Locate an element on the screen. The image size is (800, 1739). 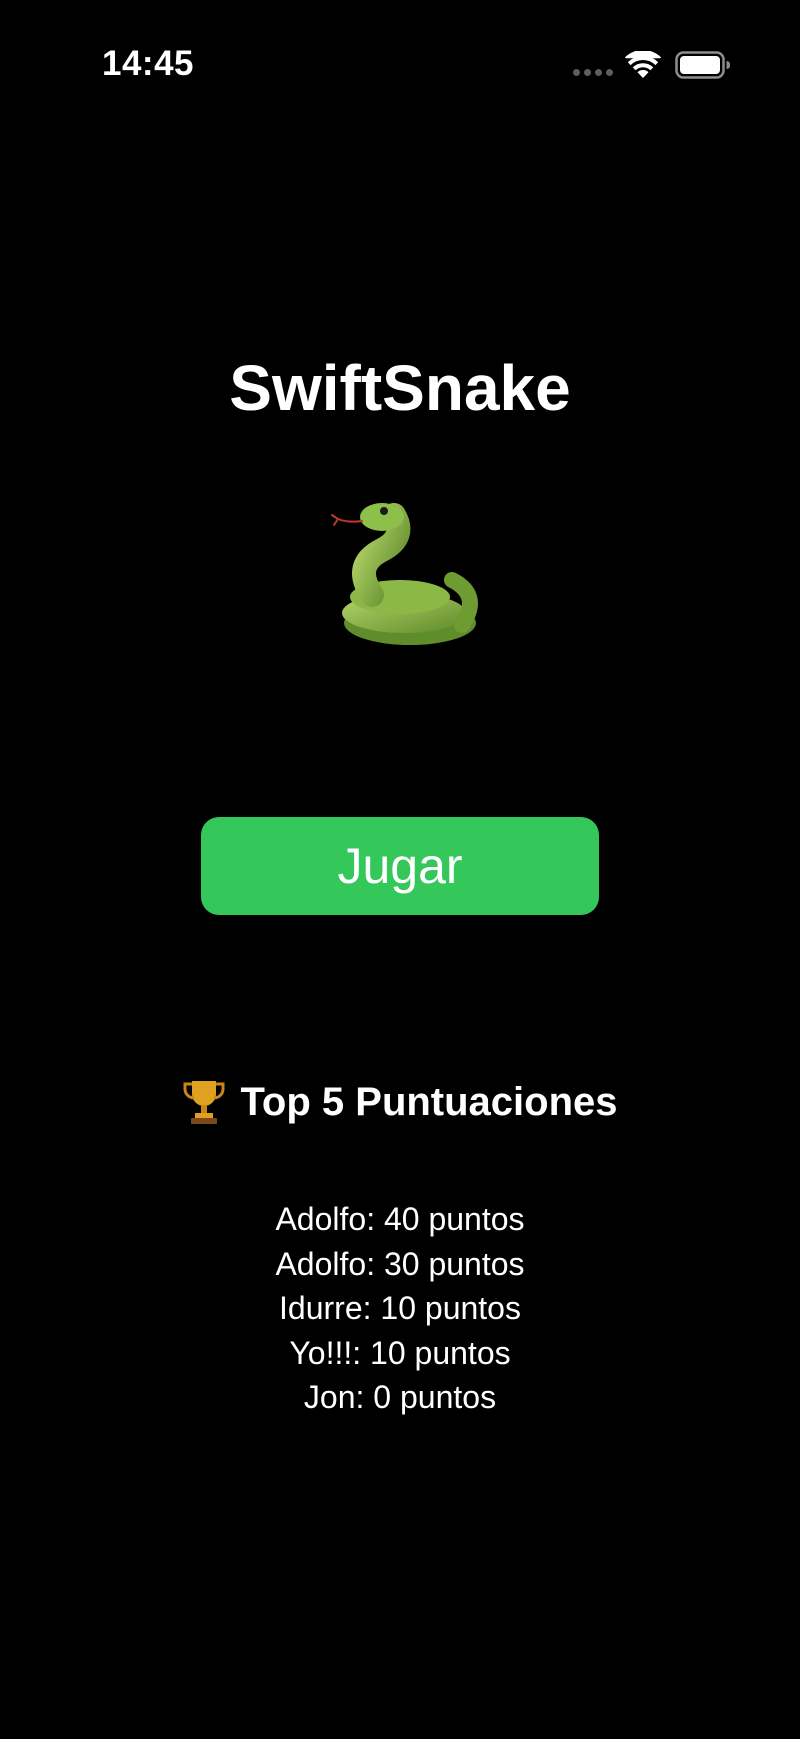
score-entry: Yo!!!: 10 puntos is located at coordinates (400, 1352).